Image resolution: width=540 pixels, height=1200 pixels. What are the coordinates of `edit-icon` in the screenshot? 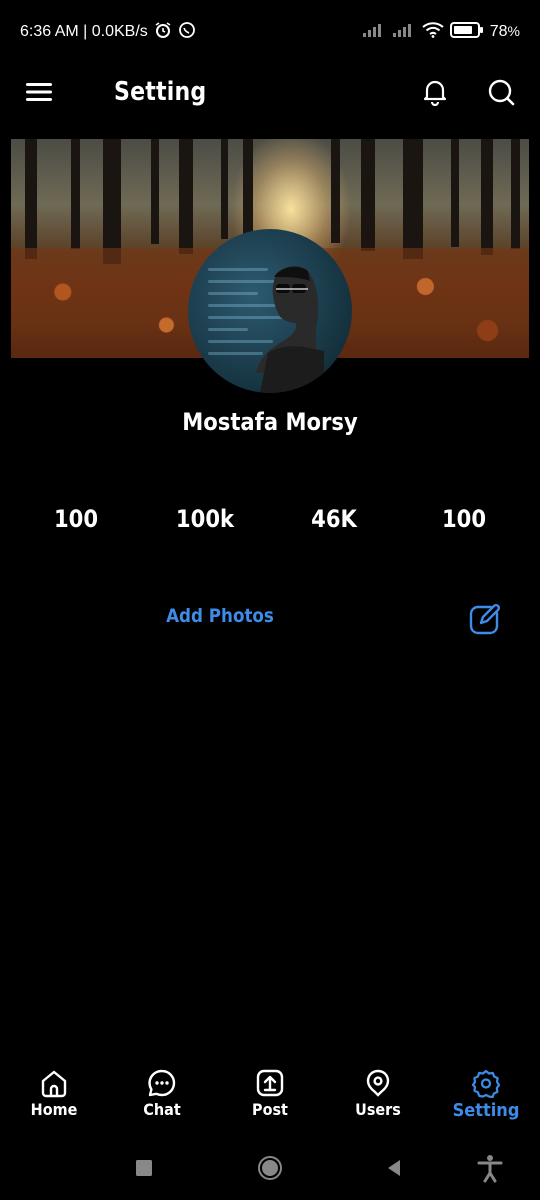 It's located at (485, 619).